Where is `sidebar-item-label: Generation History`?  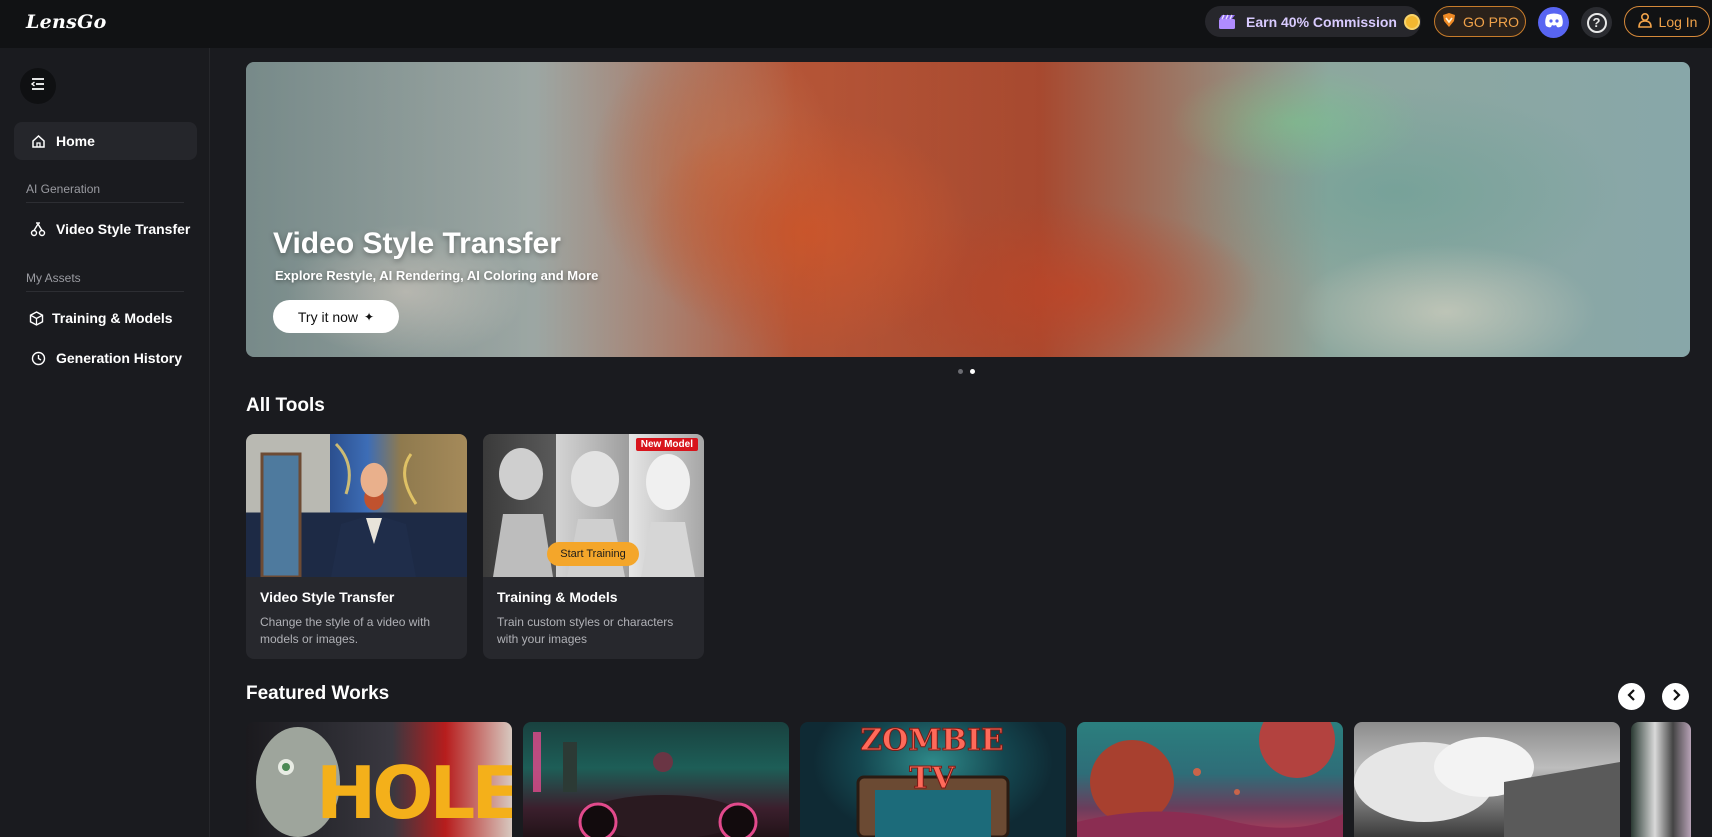
sidebar-item-label: Generation History is located at coordinates (119, 358).